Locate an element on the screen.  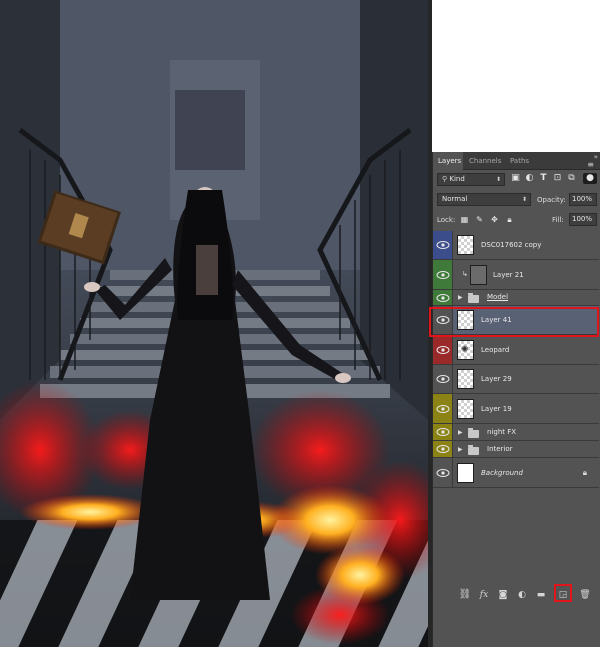
layer-name: Layer 29 is located at coordinates (496, 379).